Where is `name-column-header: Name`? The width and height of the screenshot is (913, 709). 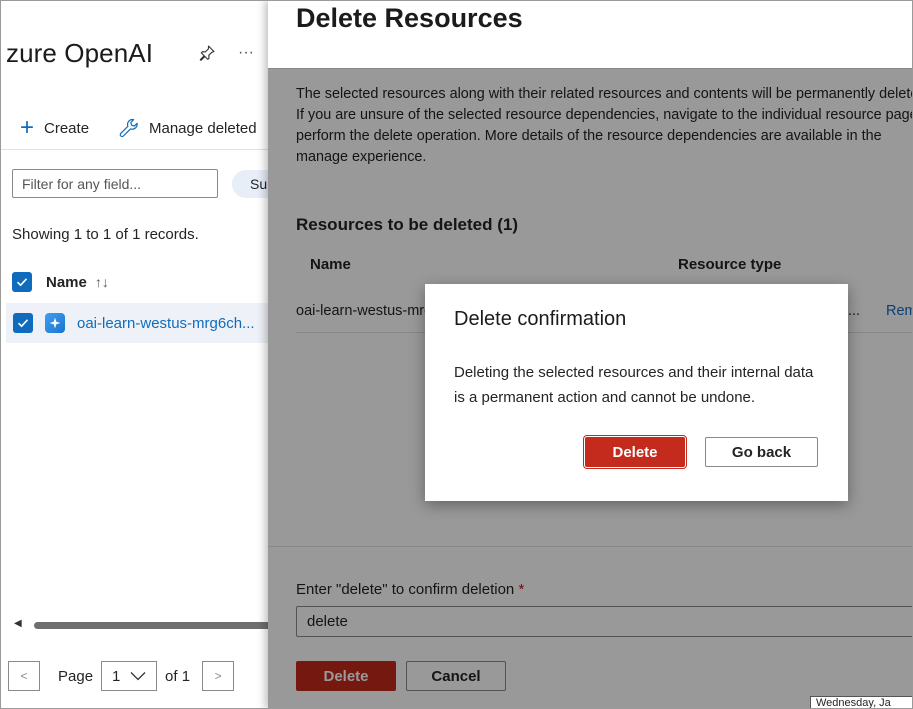
name-column-header: Name is located at coordinates (66, 282).